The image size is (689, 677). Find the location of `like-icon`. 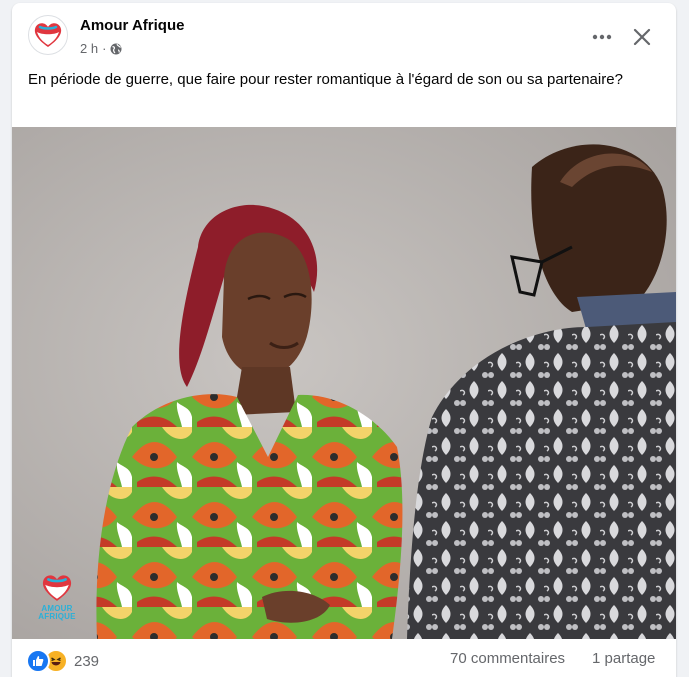

like-icon is located at coordinates (38, 661).